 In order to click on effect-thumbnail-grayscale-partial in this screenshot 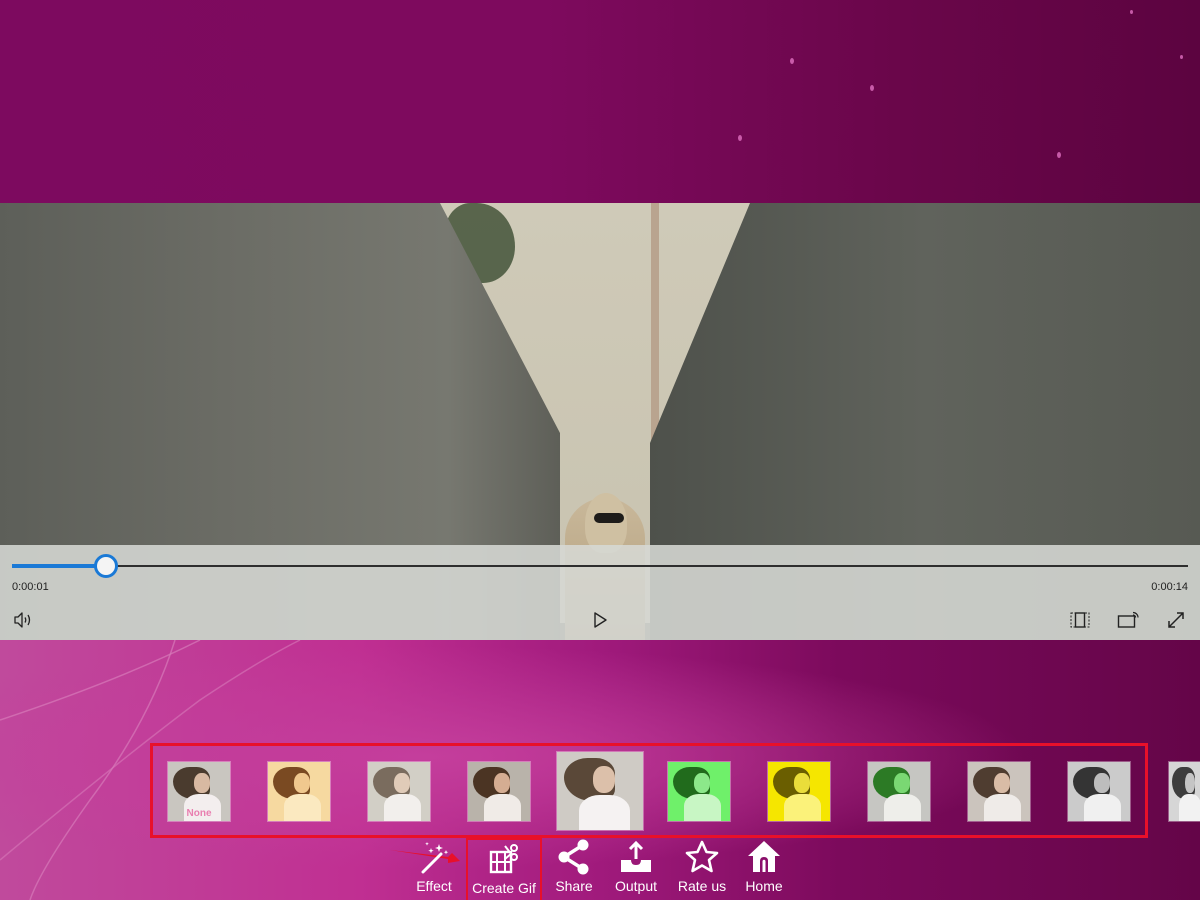, I will do `click(1184, 791)`.